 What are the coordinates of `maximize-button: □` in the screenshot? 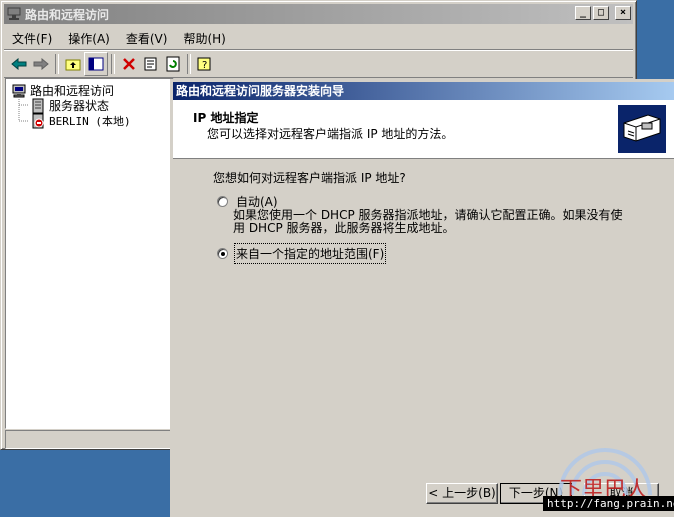 It's located at (601, 13).